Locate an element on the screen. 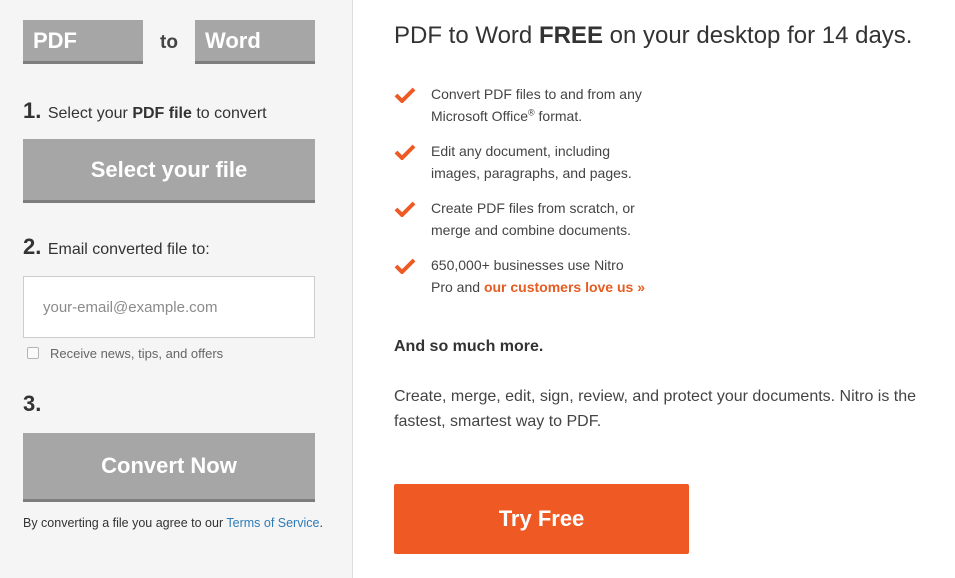 This screenshot has width=955, height=578. step-2-label: 2. Email converted file to: is located at coordinates (116, 247).